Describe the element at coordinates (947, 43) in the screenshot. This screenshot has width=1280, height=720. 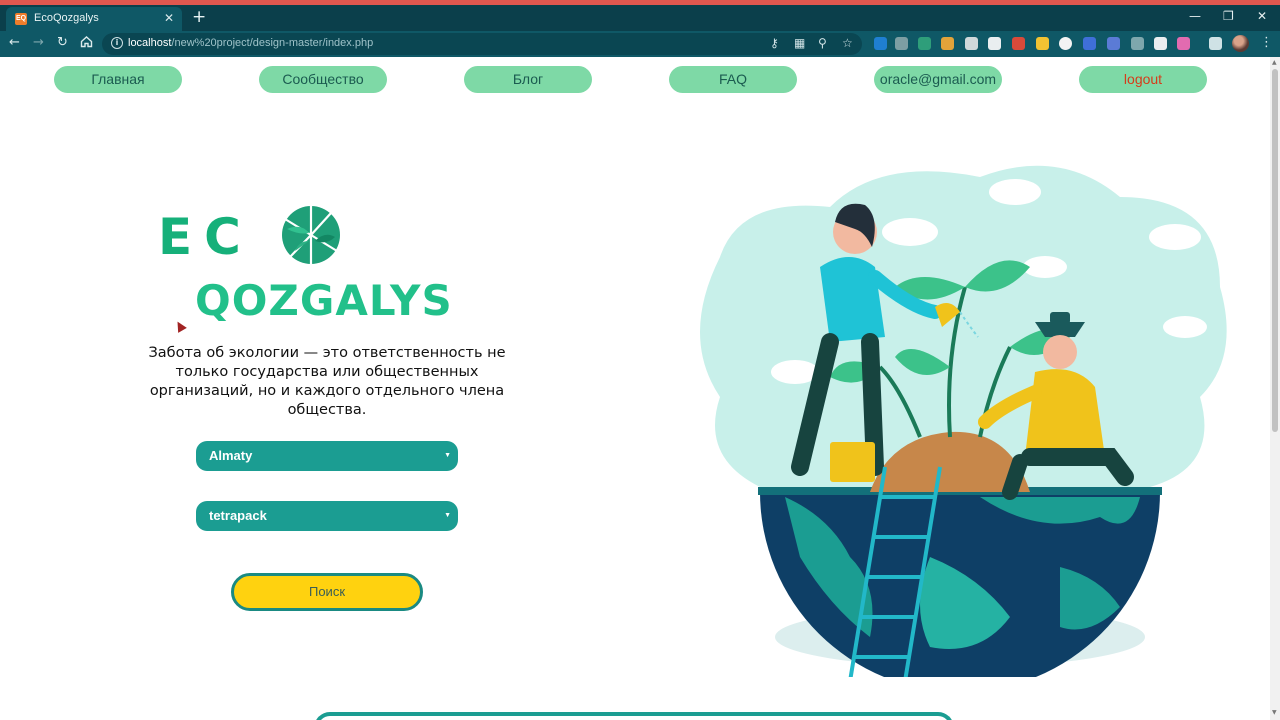
I see `extension-pin-icon` at that location.